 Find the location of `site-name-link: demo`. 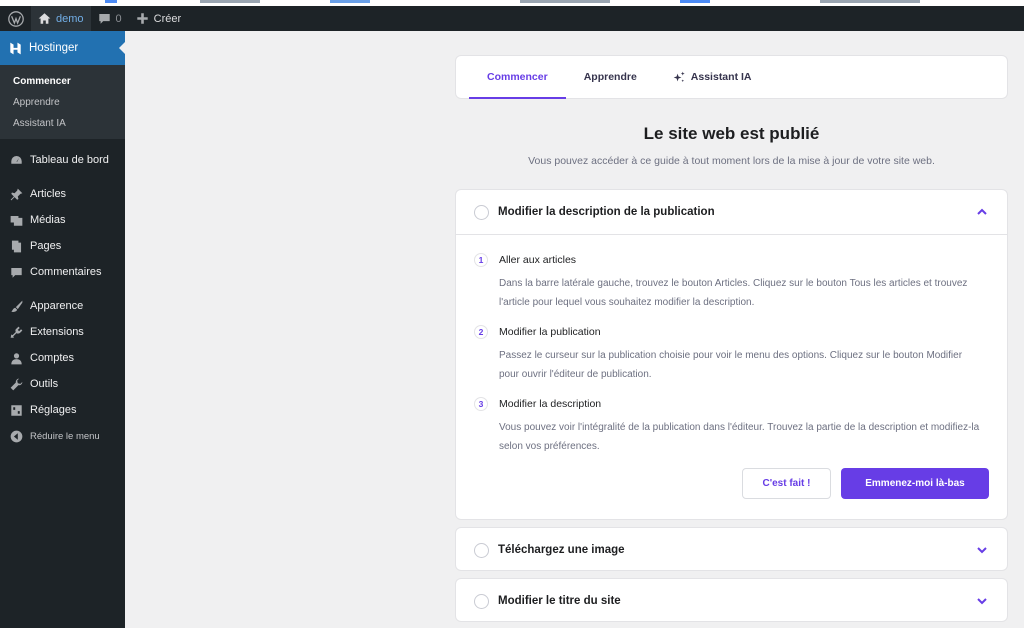

site-name-link: demo is located at coordinates (61, 18).